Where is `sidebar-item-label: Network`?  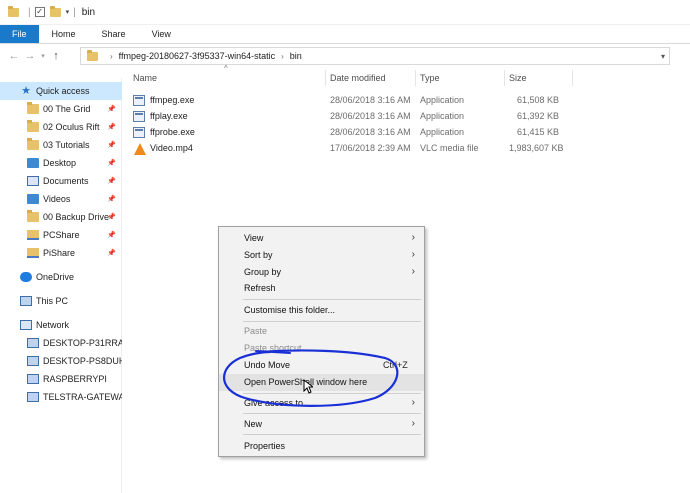
sidebar-item-label: Network is located at coordinates (53, 325).